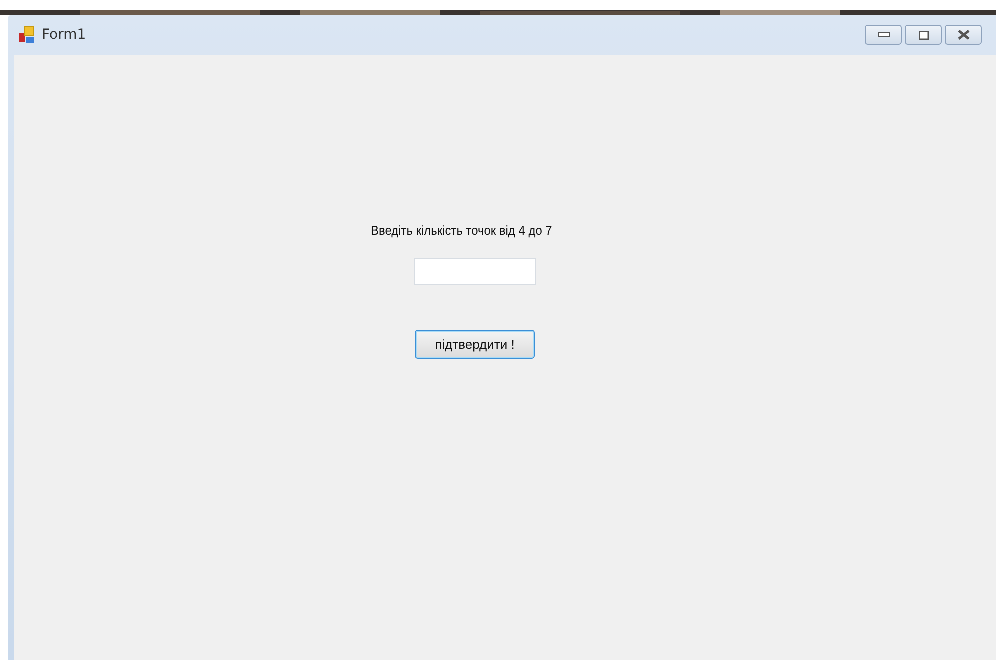 The width and height of the screenshot is (996, 660). I want to click on minimize-icon, so click(884, 35).